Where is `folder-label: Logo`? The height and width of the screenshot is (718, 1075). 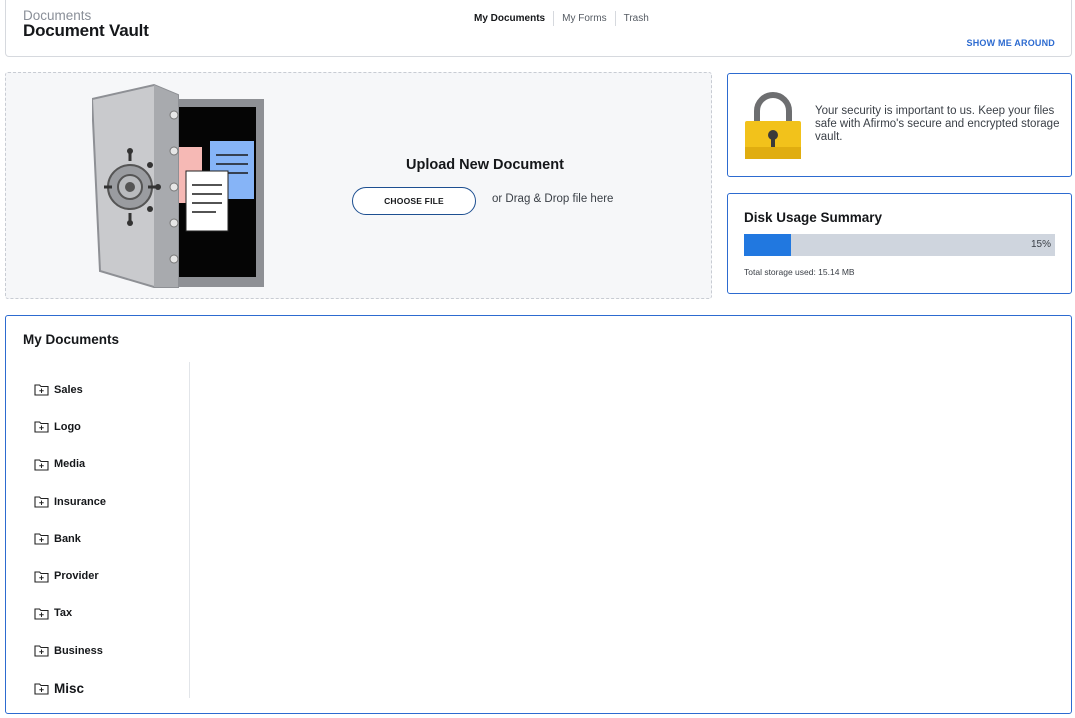 folder-label: Logo is located at coordinates (67, 426).